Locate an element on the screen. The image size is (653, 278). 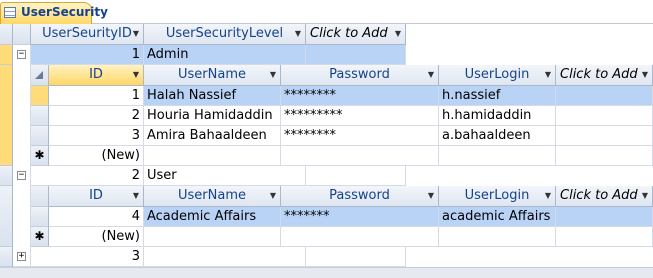
parent-cell-level: User is located at coordinates (225, 176).